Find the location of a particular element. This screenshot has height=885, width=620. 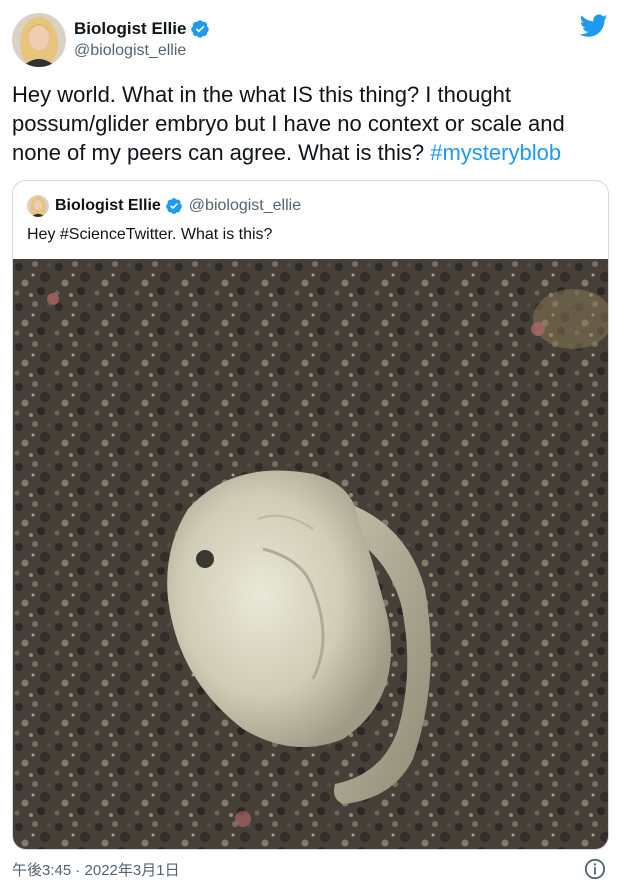

timestamp: 午後3:45 · 2022年3月1日 is located at coordinates (96, 869).